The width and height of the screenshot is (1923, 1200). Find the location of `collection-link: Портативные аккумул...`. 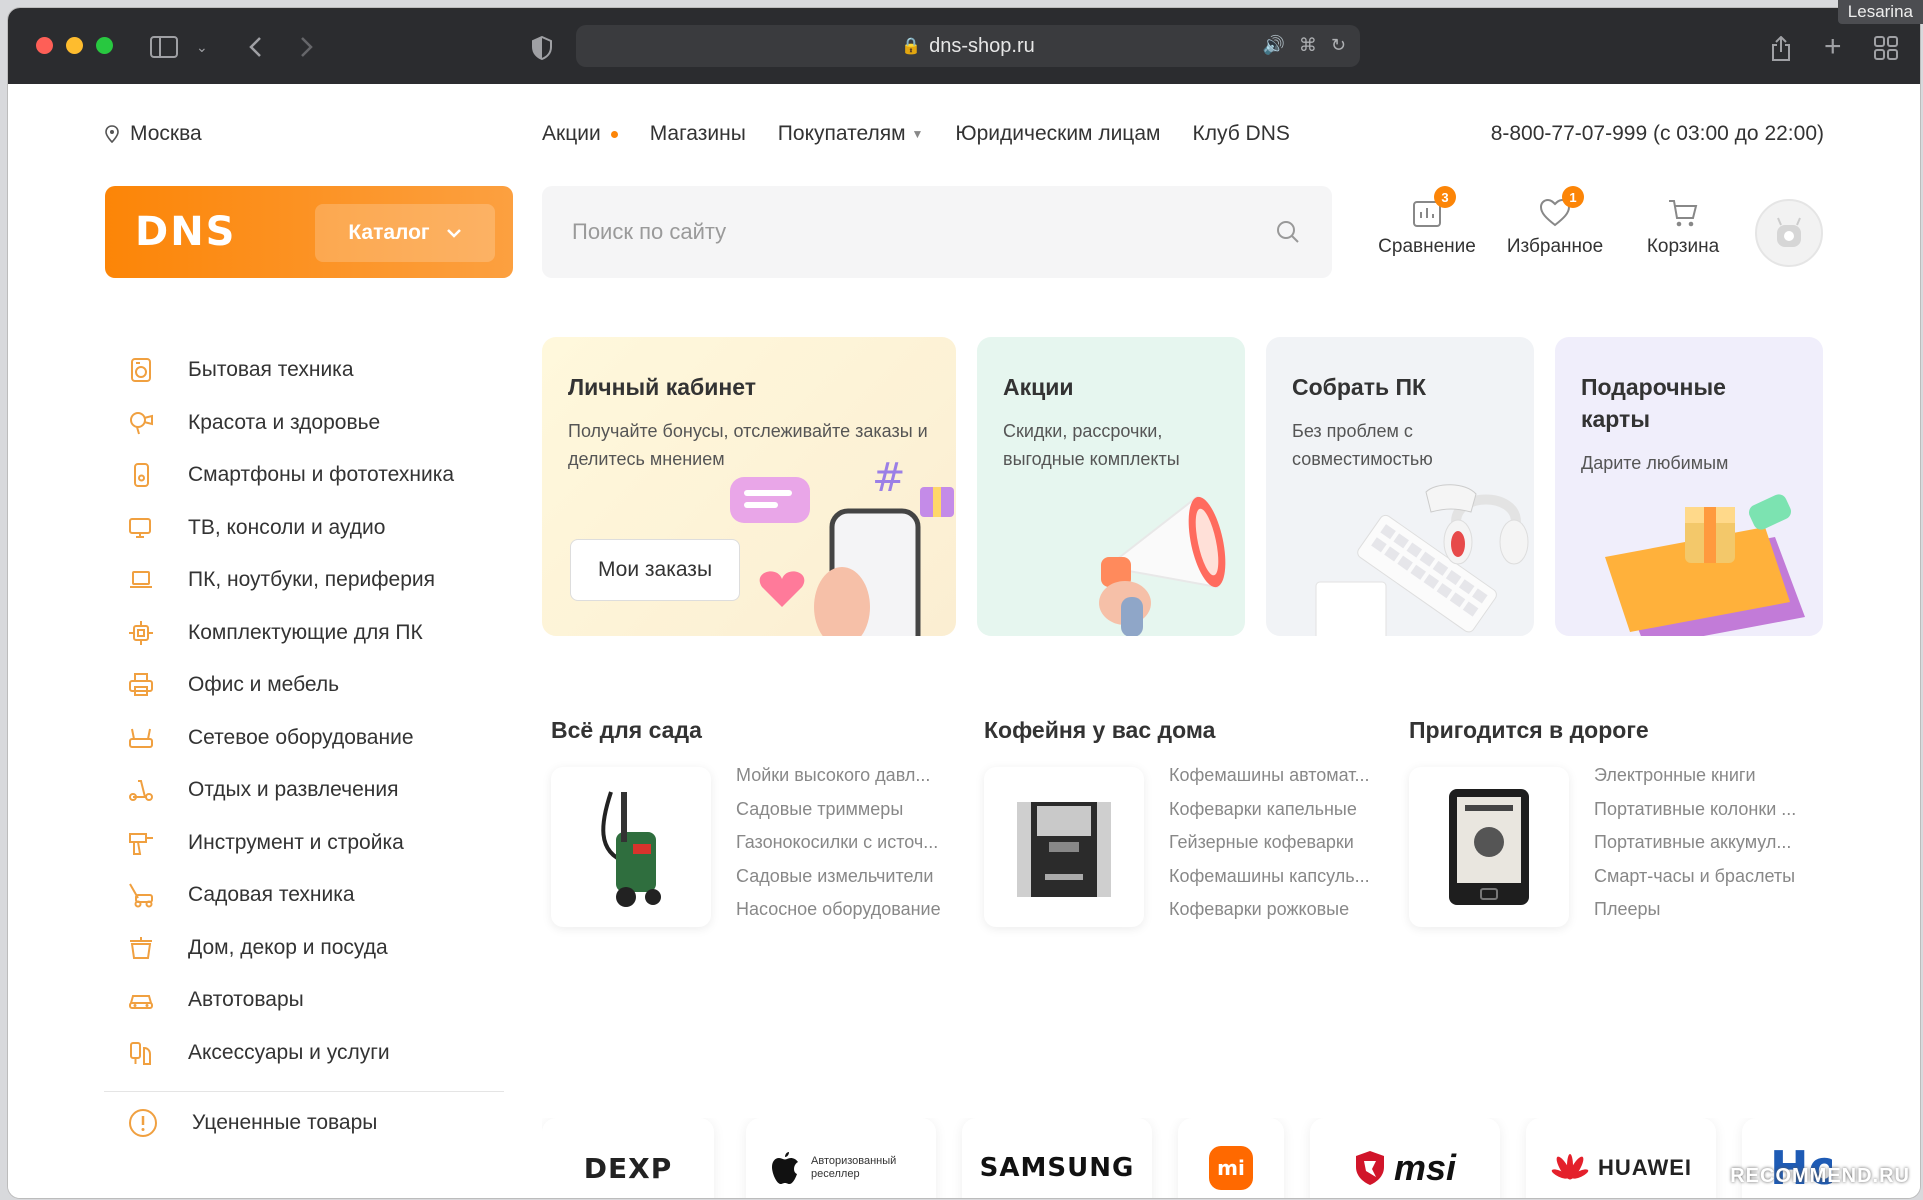

collection-link: Портативные аккумул... is located at coordinates (1709, 843).